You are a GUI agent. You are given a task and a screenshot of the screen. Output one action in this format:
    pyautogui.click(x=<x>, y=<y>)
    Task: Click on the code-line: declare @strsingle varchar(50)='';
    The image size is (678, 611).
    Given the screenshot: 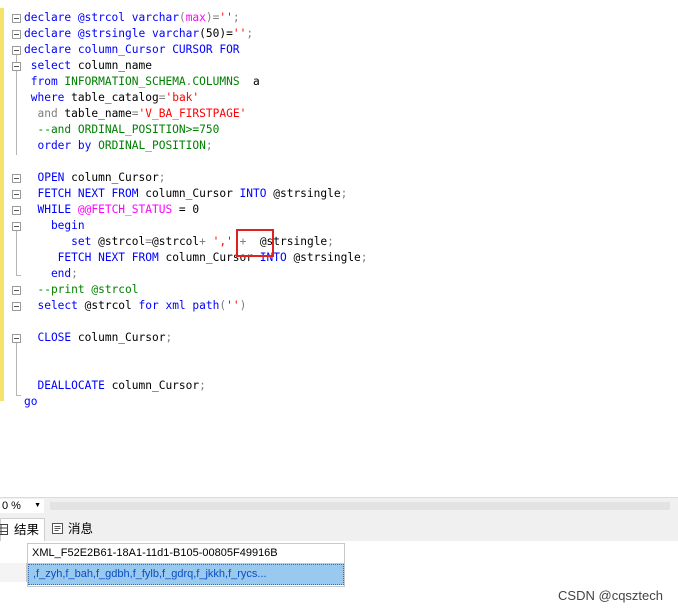 What is the action you would take?
    pyautogui.click(x=138, y=34)
    